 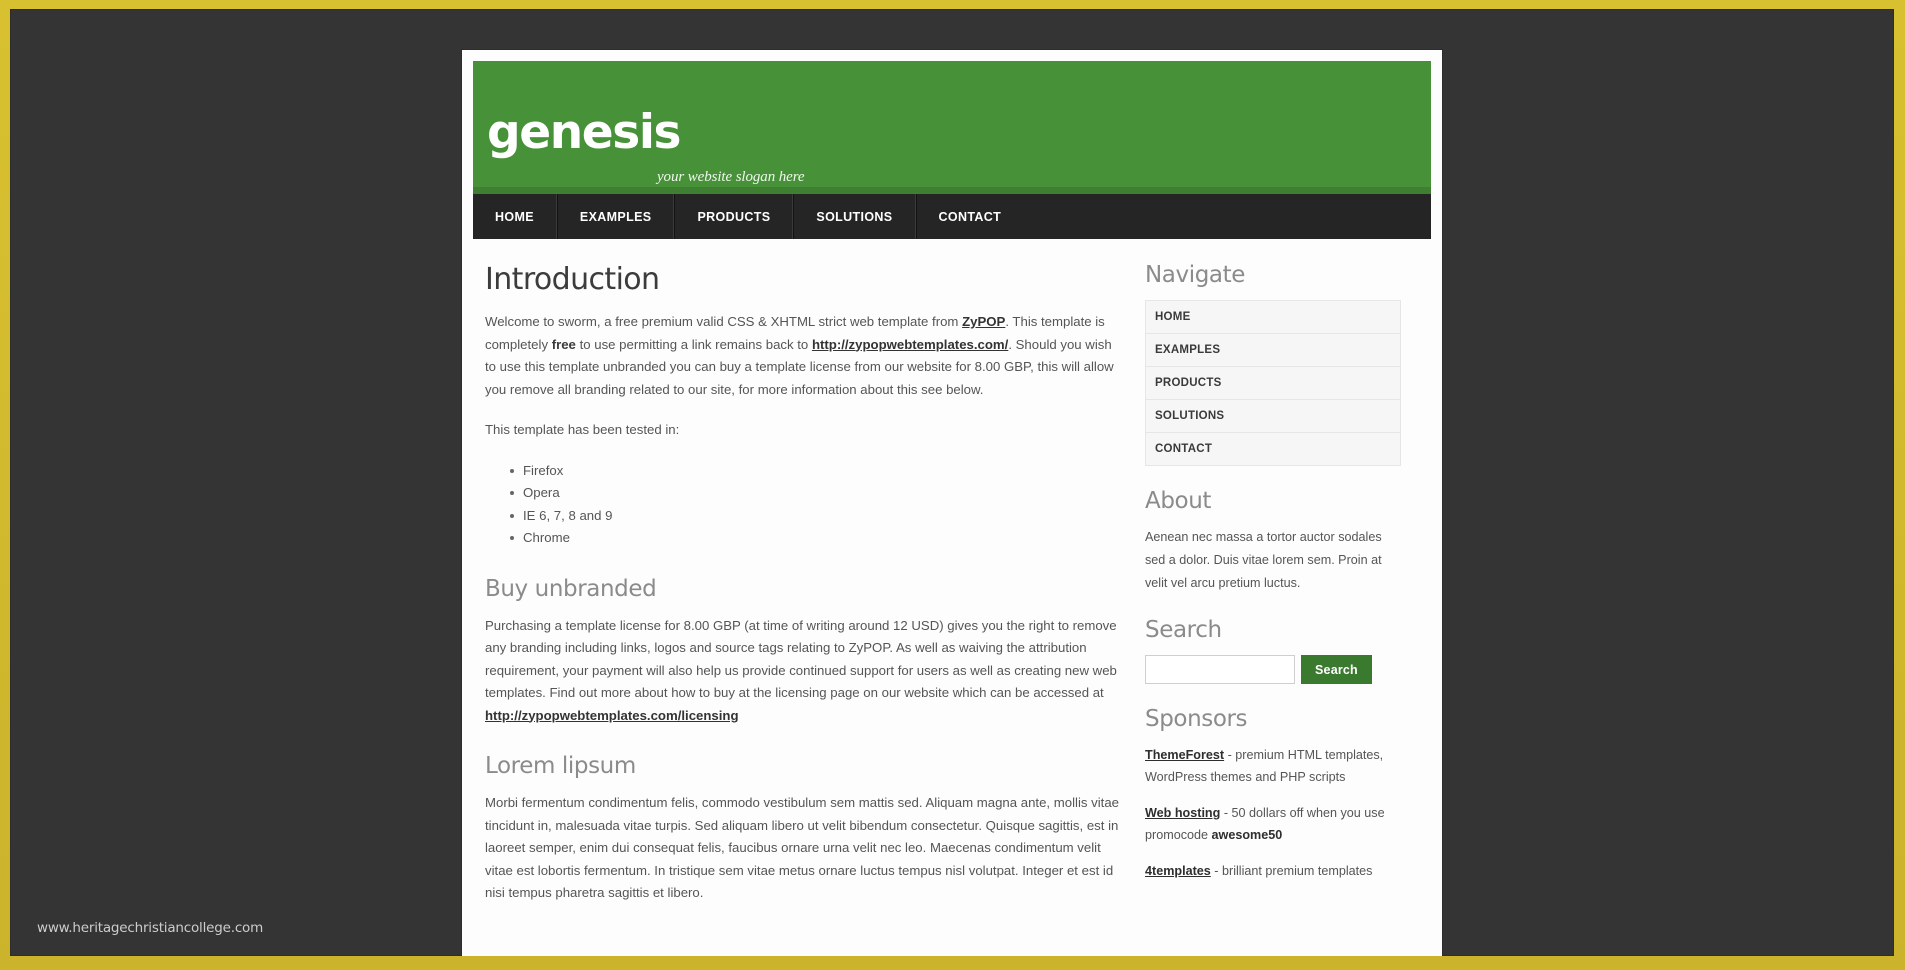 What do you see at coordinates (572, 279) in the screenshot?
I see `page-title: Introduction` at bounding box center [572, 279].